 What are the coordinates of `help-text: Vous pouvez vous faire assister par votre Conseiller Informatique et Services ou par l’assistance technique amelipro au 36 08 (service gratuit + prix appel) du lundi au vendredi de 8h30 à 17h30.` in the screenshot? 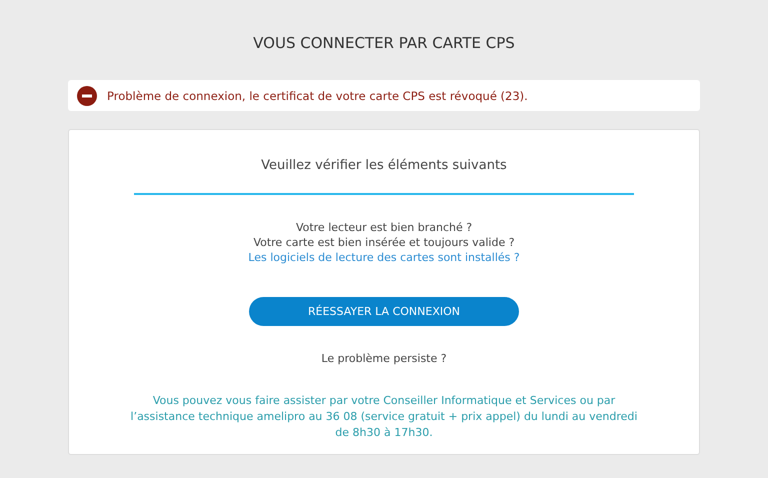 It's located at (384, 417).